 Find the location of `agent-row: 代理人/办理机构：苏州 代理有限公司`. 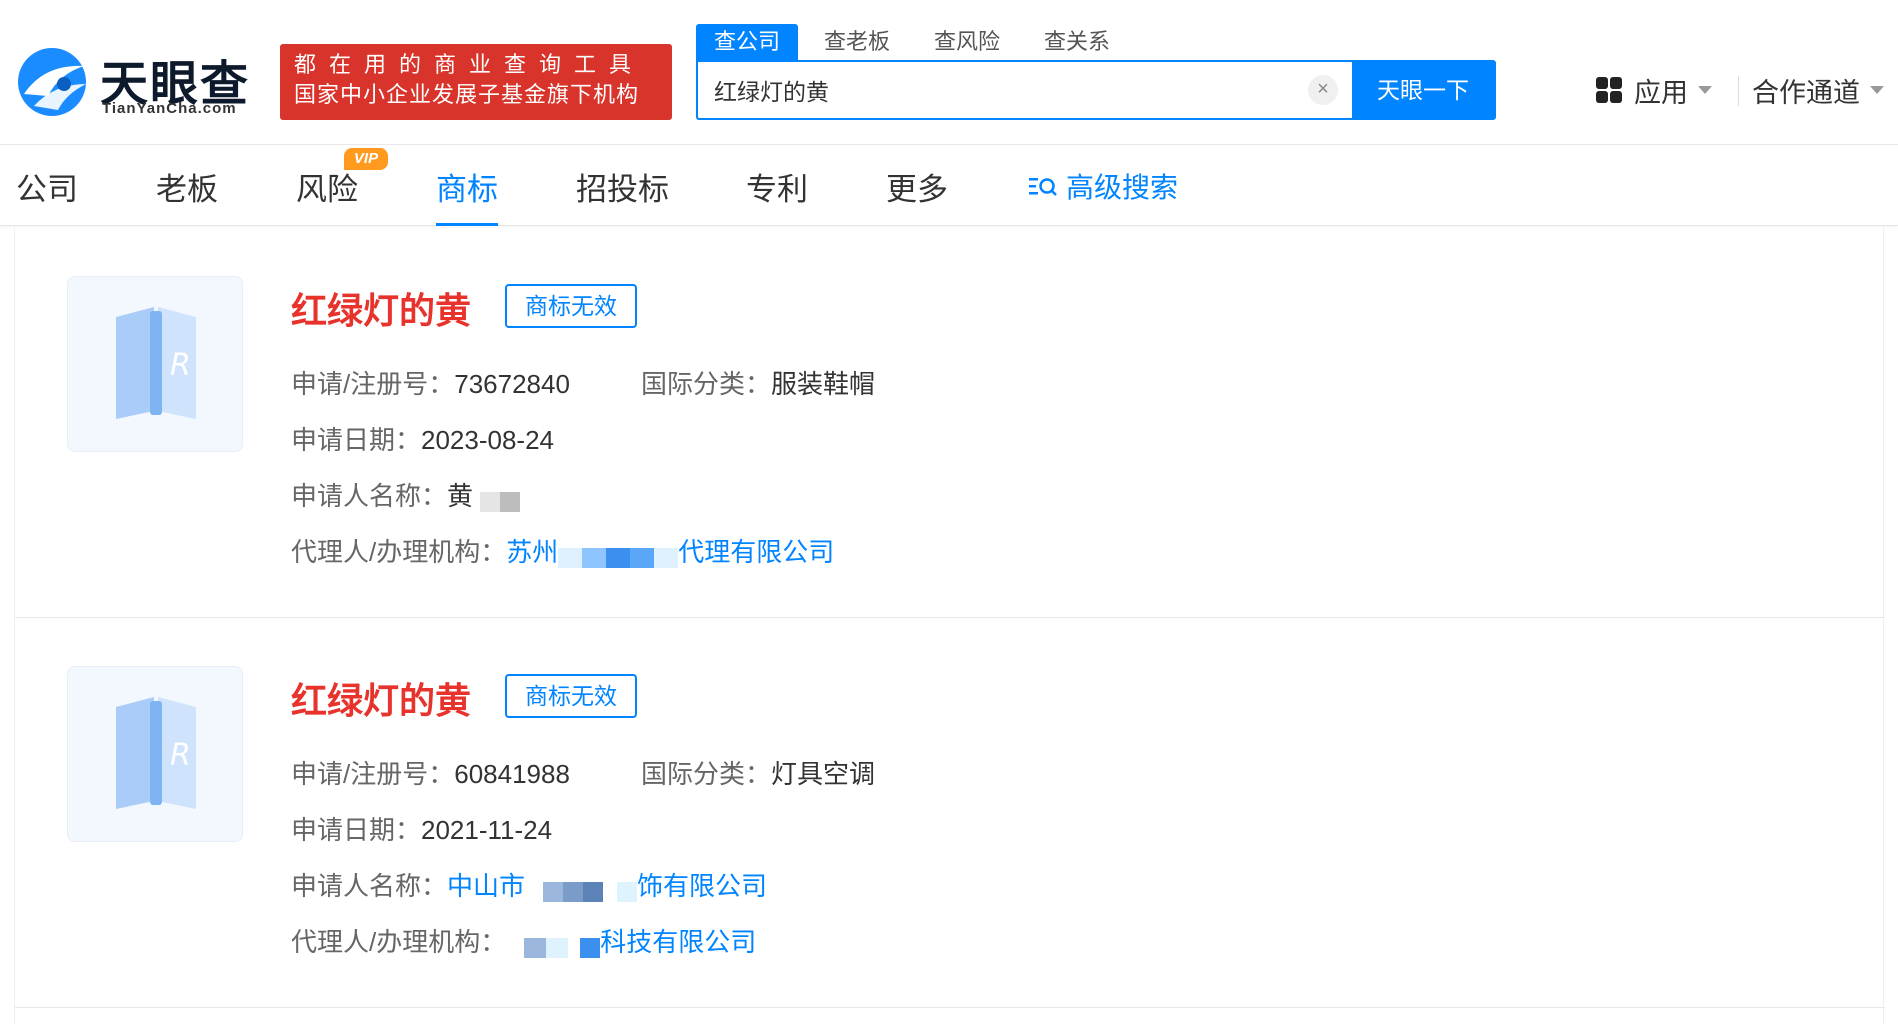

agent-row: 代理人/办理机构：苏州 代理有限公司 is located at coordinates (562, 550).